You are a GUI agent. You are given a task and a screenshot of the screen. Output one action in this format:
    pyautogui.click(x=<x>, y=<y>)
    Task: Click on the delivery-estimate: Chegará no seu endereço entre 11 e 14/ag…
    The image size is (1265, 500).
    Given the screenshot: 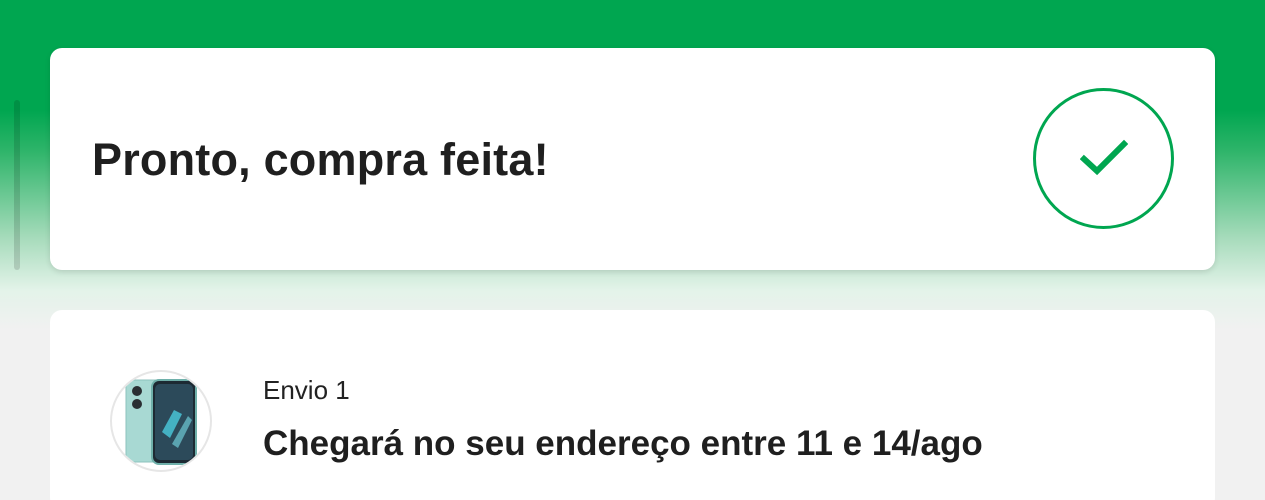 What is the action you would take?
    pyautogui.click(x=623, y=443)
    